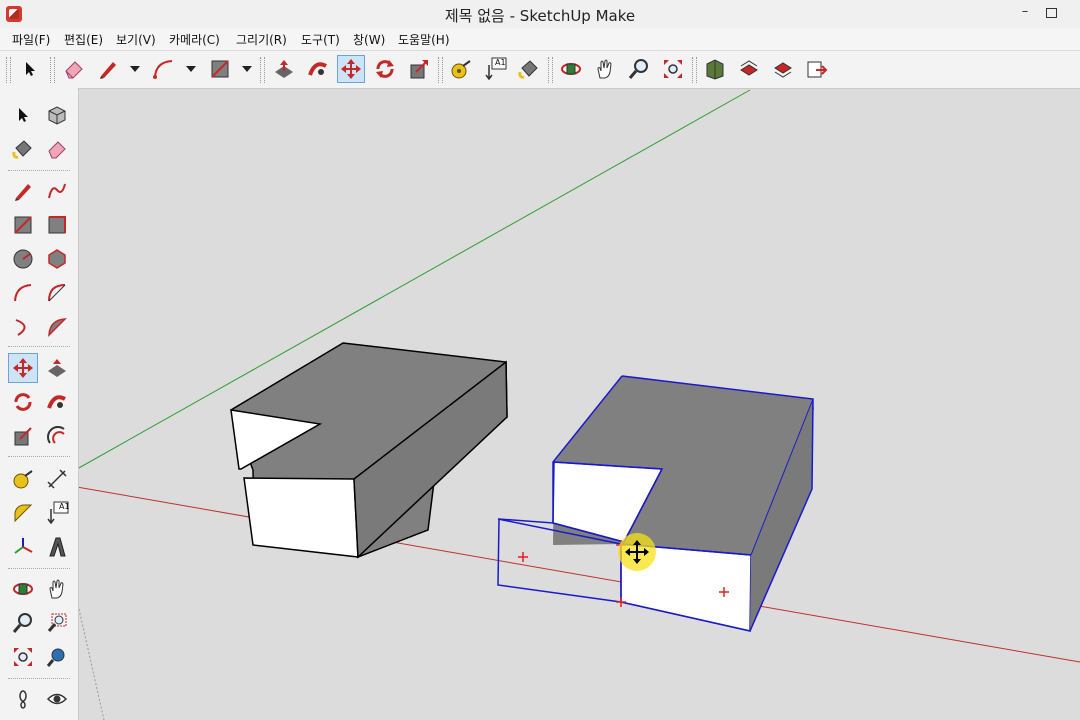 The image size is (1080, 720). I want to click on magnifier-icon, so click(638, 69).